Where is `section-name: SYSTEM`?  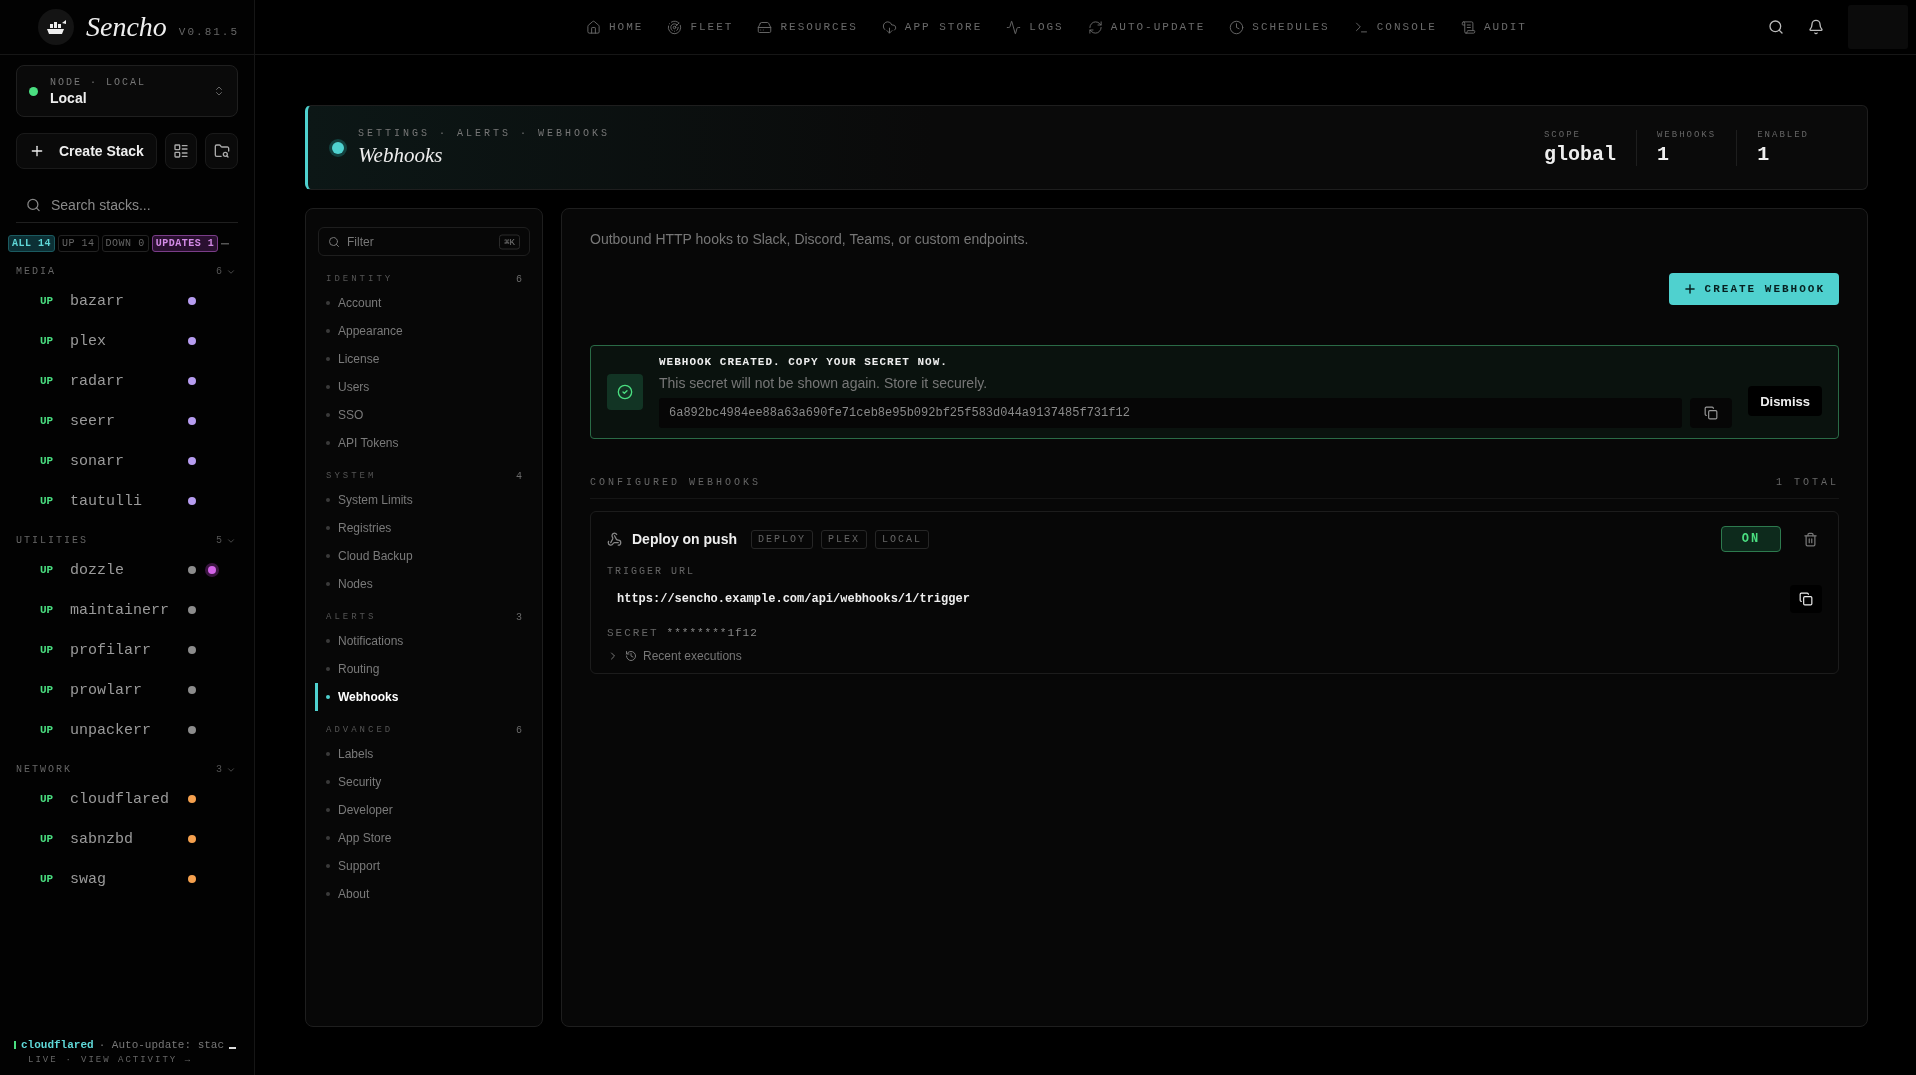
section-name: SYSTEM is located at coordinates (351, 476).